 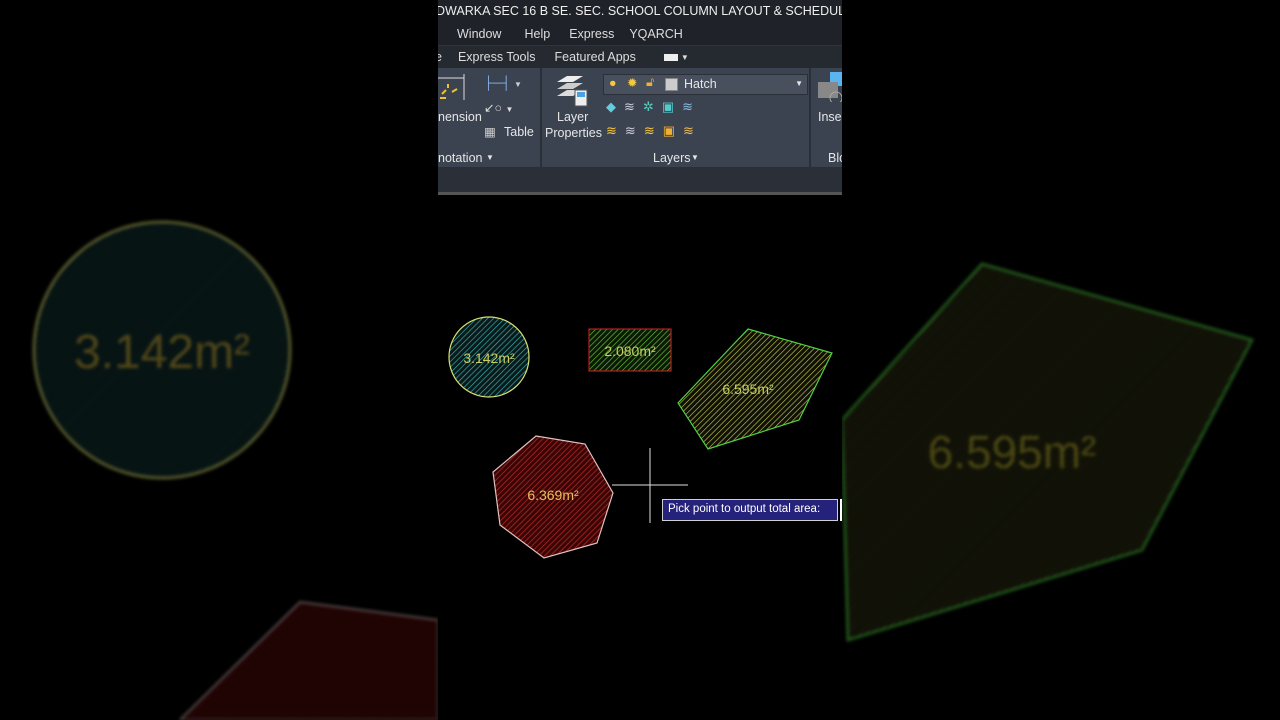 I want to click on rectangle-area-label: 2.080m², so click(x=630, y=351).